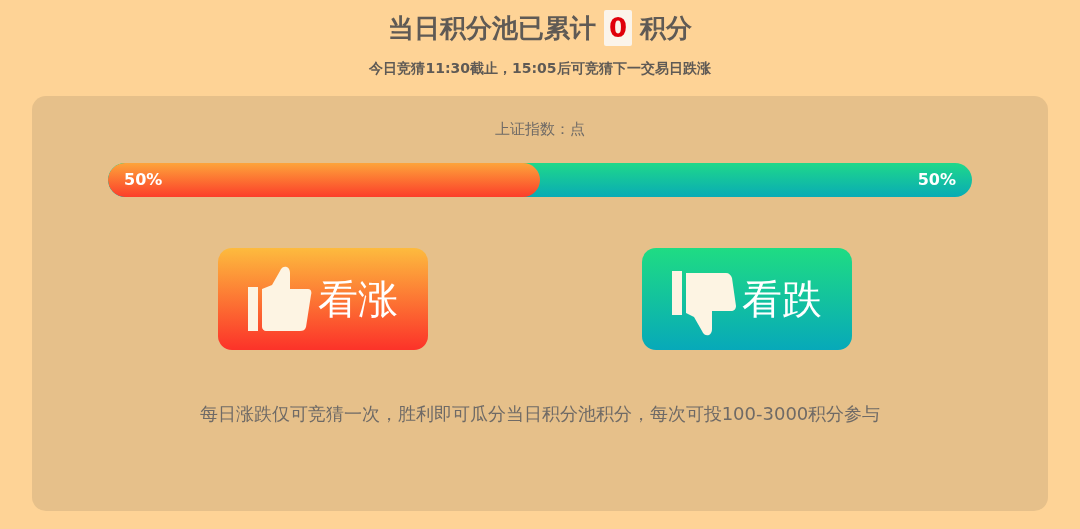 This screenshot has width=1080, height=529. What do you see at coordinates (280, 298) in the screenshot?
I see `thumbs-up-icon` at bounding box center [280, 298].